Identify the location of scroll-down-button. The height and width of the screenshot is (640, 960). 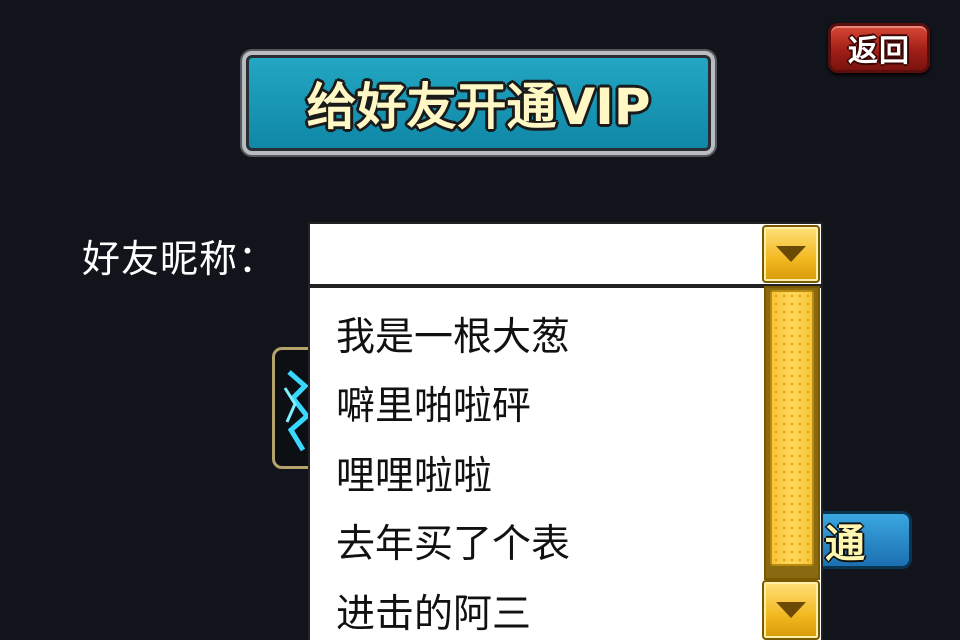
(791, 610).